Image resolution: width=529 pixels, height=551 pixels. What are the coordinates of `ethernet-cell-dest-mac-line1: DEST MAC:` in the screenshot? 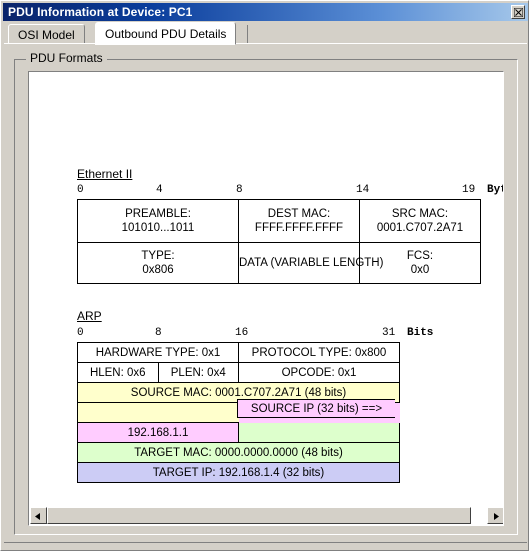 It's located at (299, 214).